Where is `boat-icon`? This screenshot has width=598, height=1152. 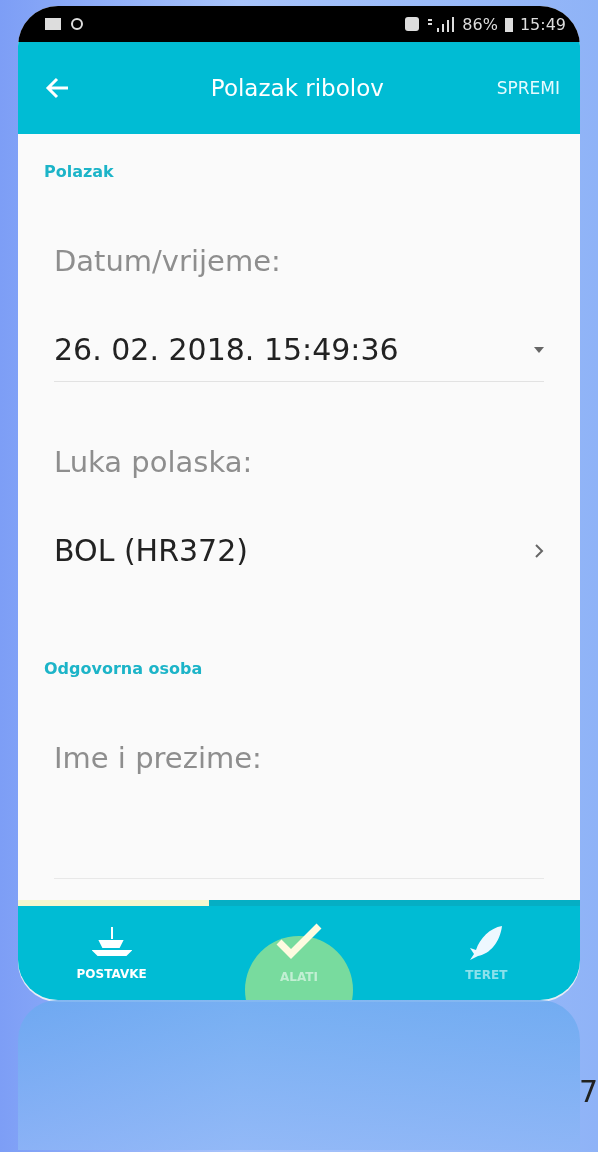
boat-icon is located at coordinates (111, 942).